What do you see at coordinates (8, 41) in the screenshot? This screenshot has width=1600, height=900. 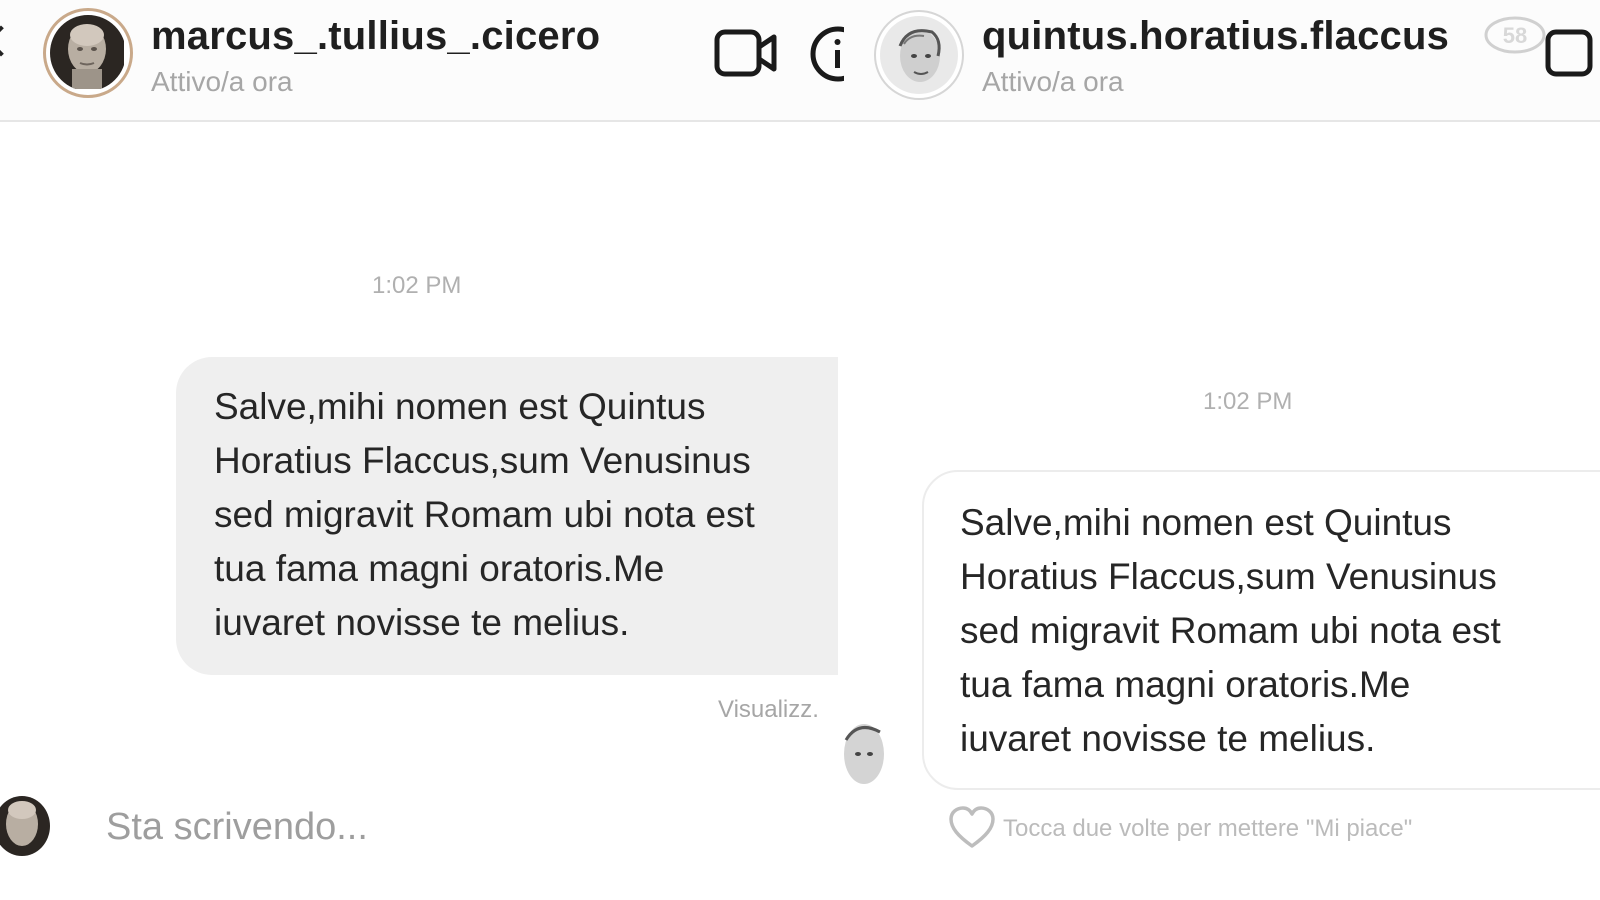 I see `chevron-left-icon` at bounding box center [8, 41].